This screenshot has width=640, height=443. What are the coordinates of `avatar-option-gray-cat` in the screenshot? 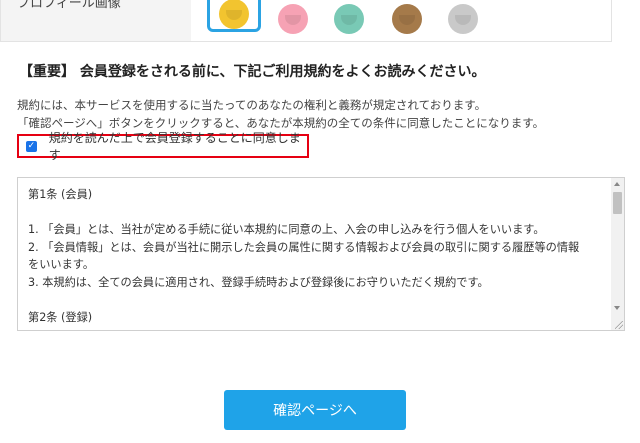 It's located at (463, 17).